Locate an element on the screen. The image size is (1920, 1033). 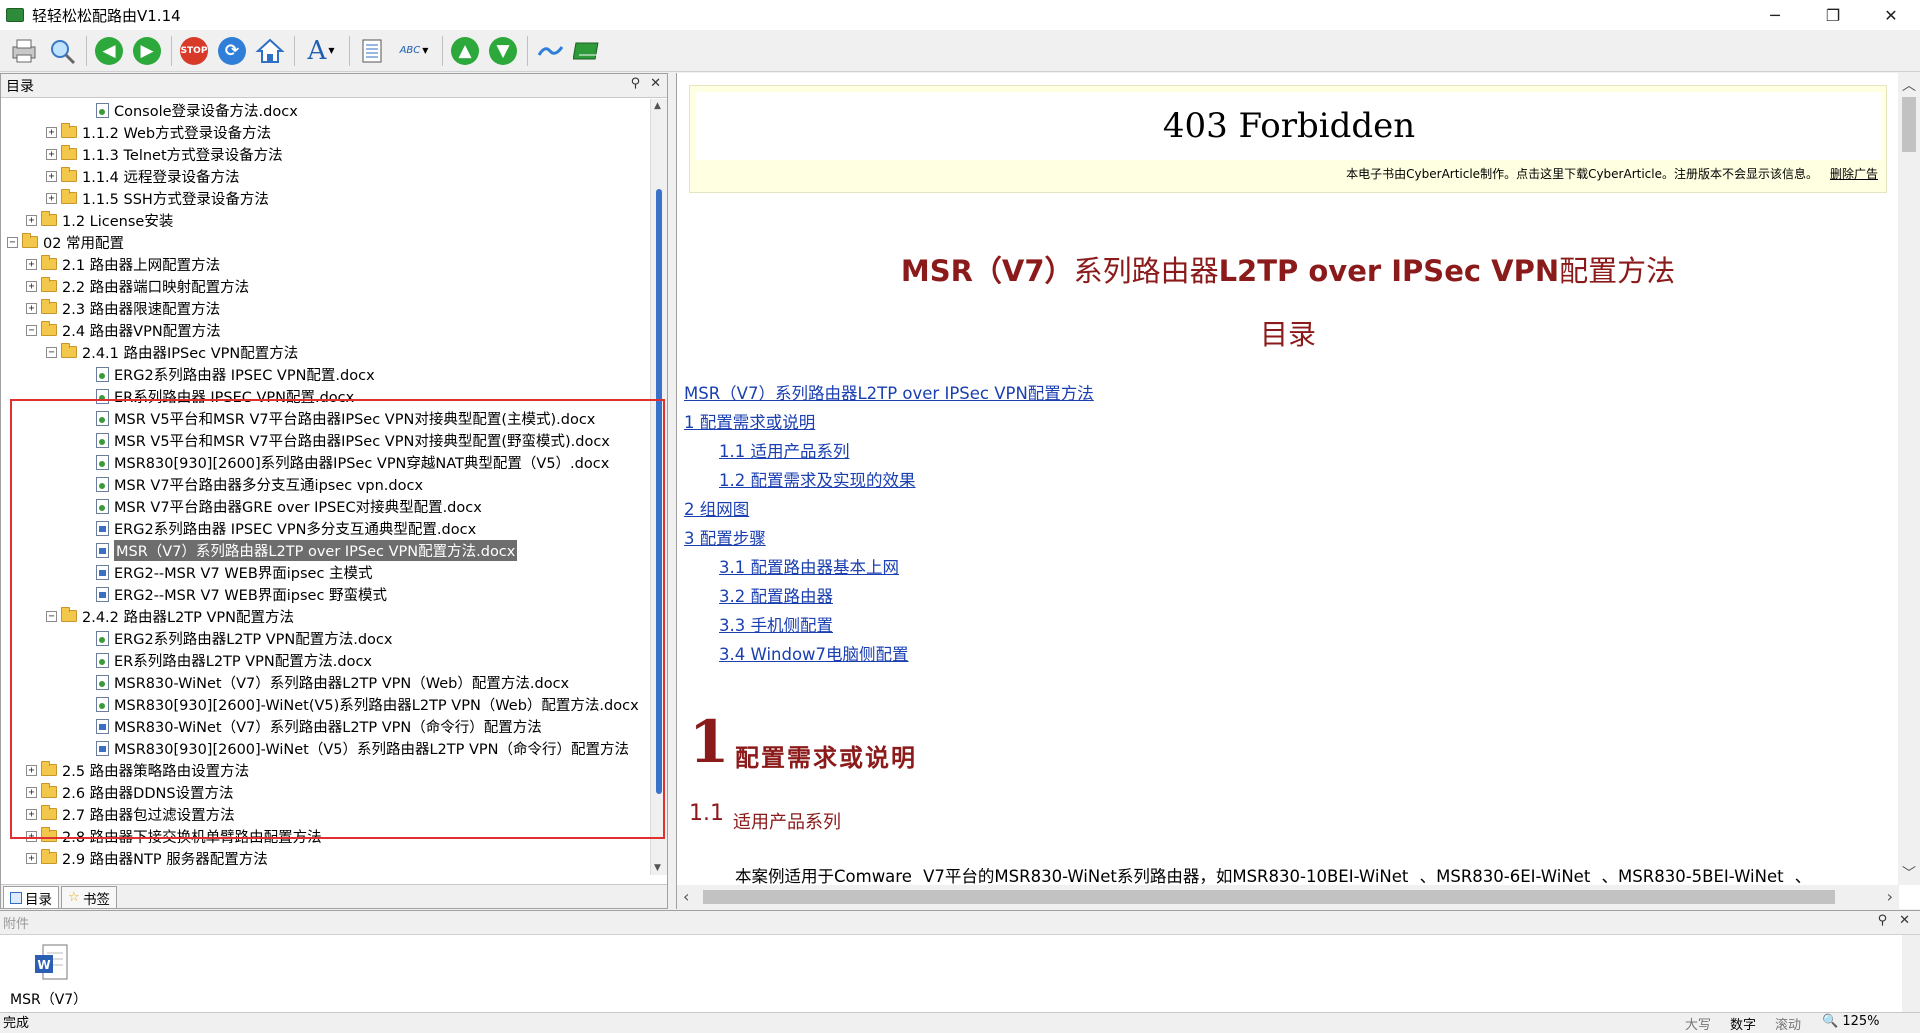
document-vscrollbar: ︿ ﹀ is located at coordinates (1909, 479).